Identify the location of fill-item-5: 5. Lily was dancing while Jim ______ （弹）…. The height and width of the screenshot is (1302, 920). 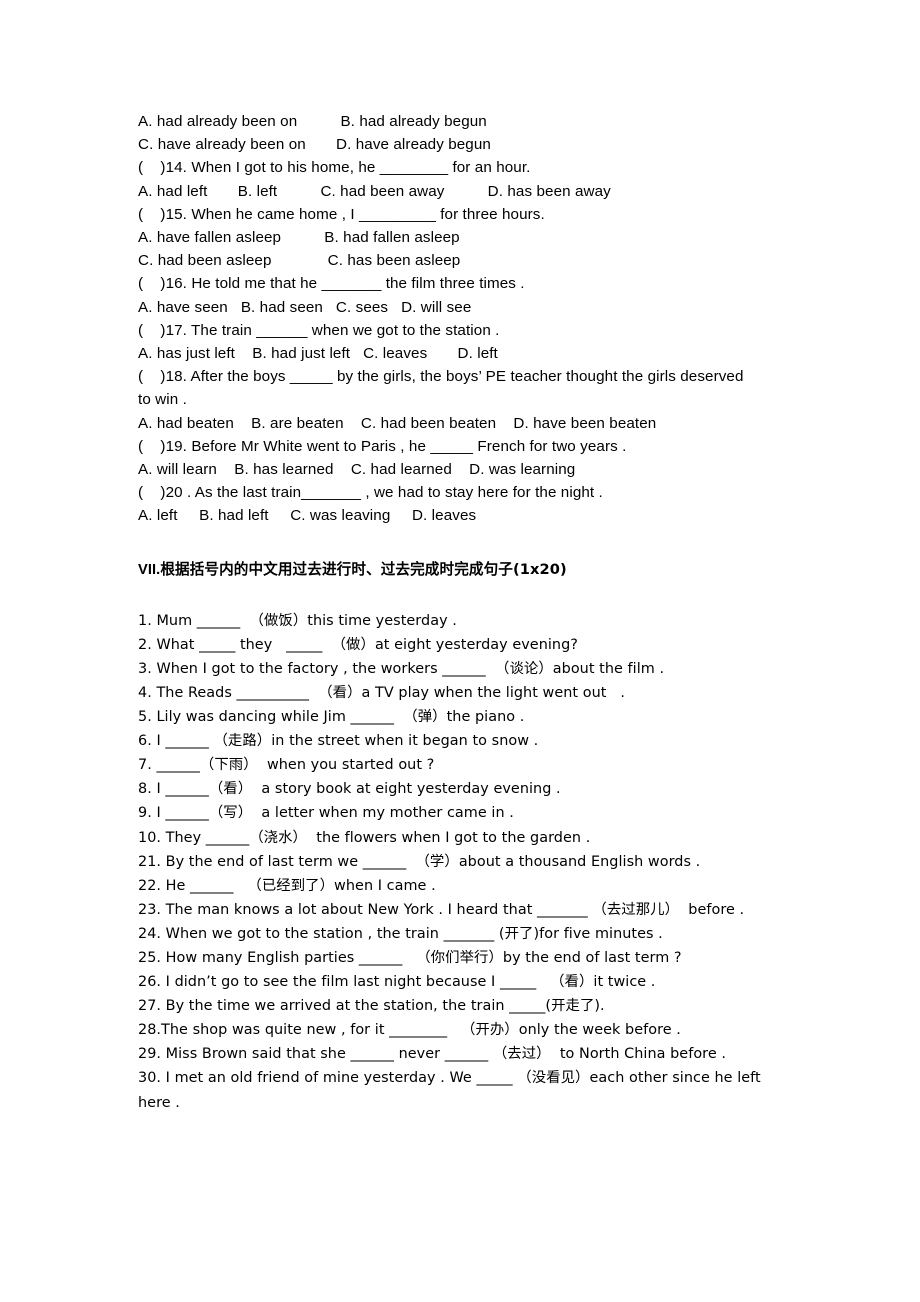
(331, 717).